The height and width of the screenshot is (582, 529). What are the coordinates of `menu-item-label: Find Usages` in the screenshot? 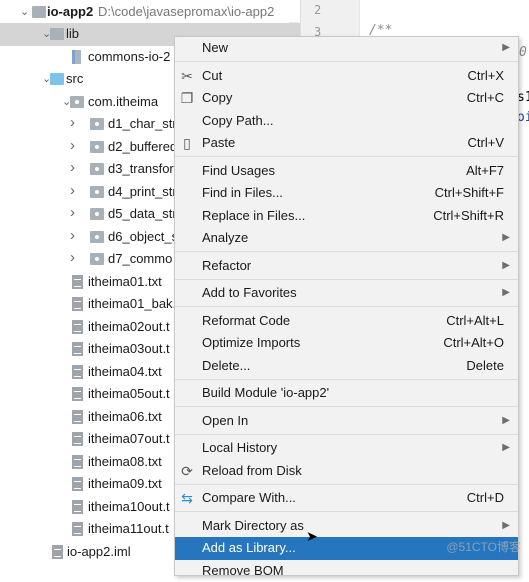 It's located at (238, 170).